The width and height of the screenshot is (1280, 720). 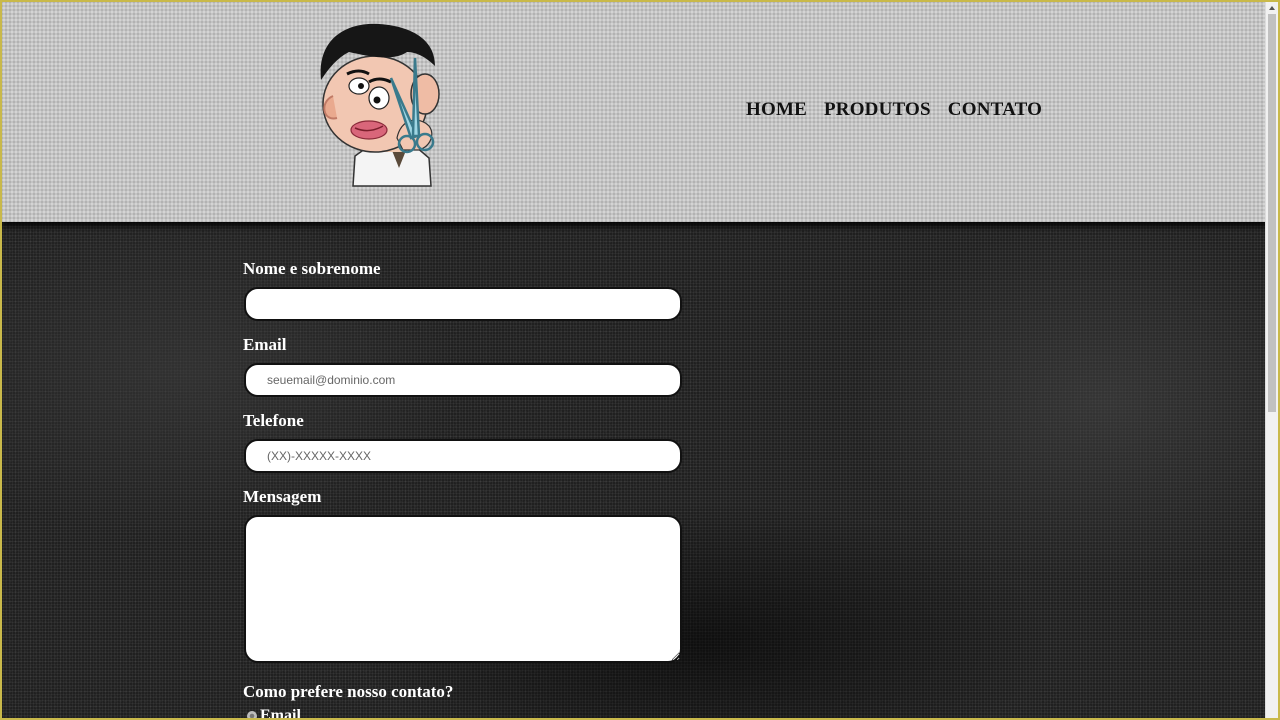 What do you see at coordinates (312, 268) in the screenshot?
I see `name-label: Nome e sobrenome` at bounding box center [312, 268].